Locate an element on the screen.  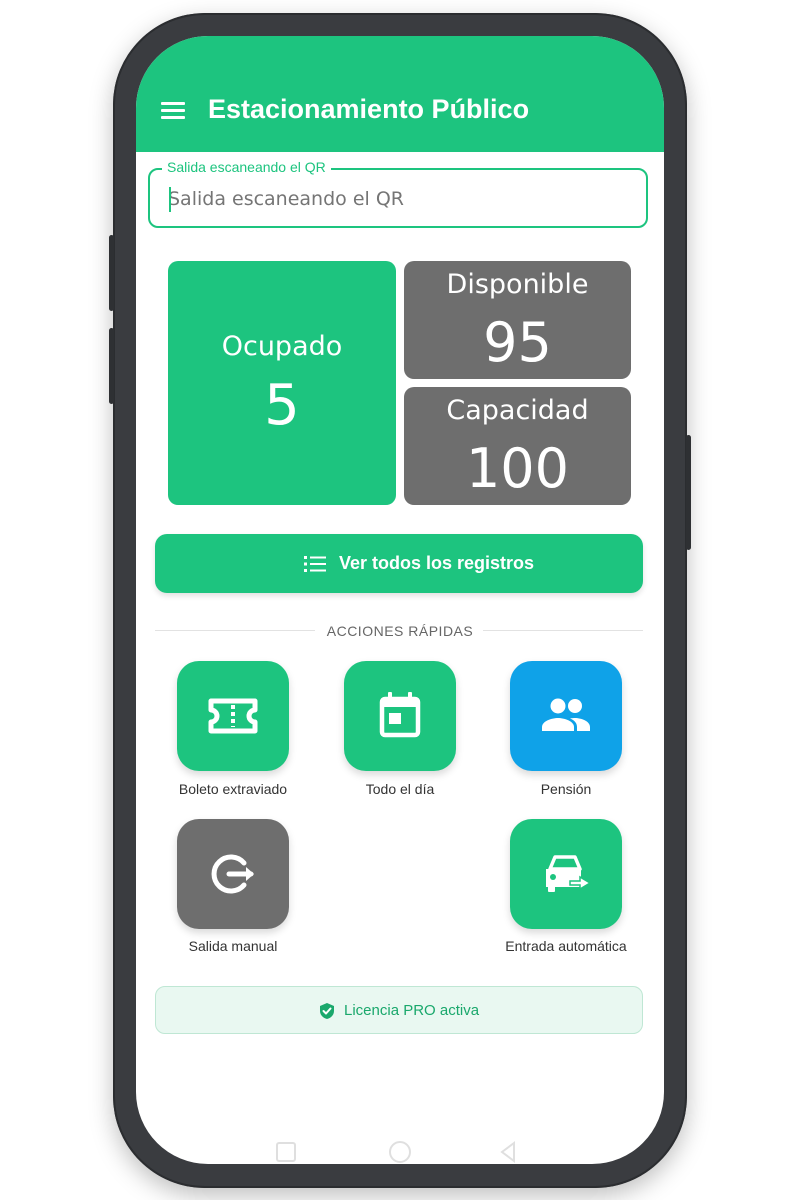
car-enter-icon is located at coordinates (569, 873).